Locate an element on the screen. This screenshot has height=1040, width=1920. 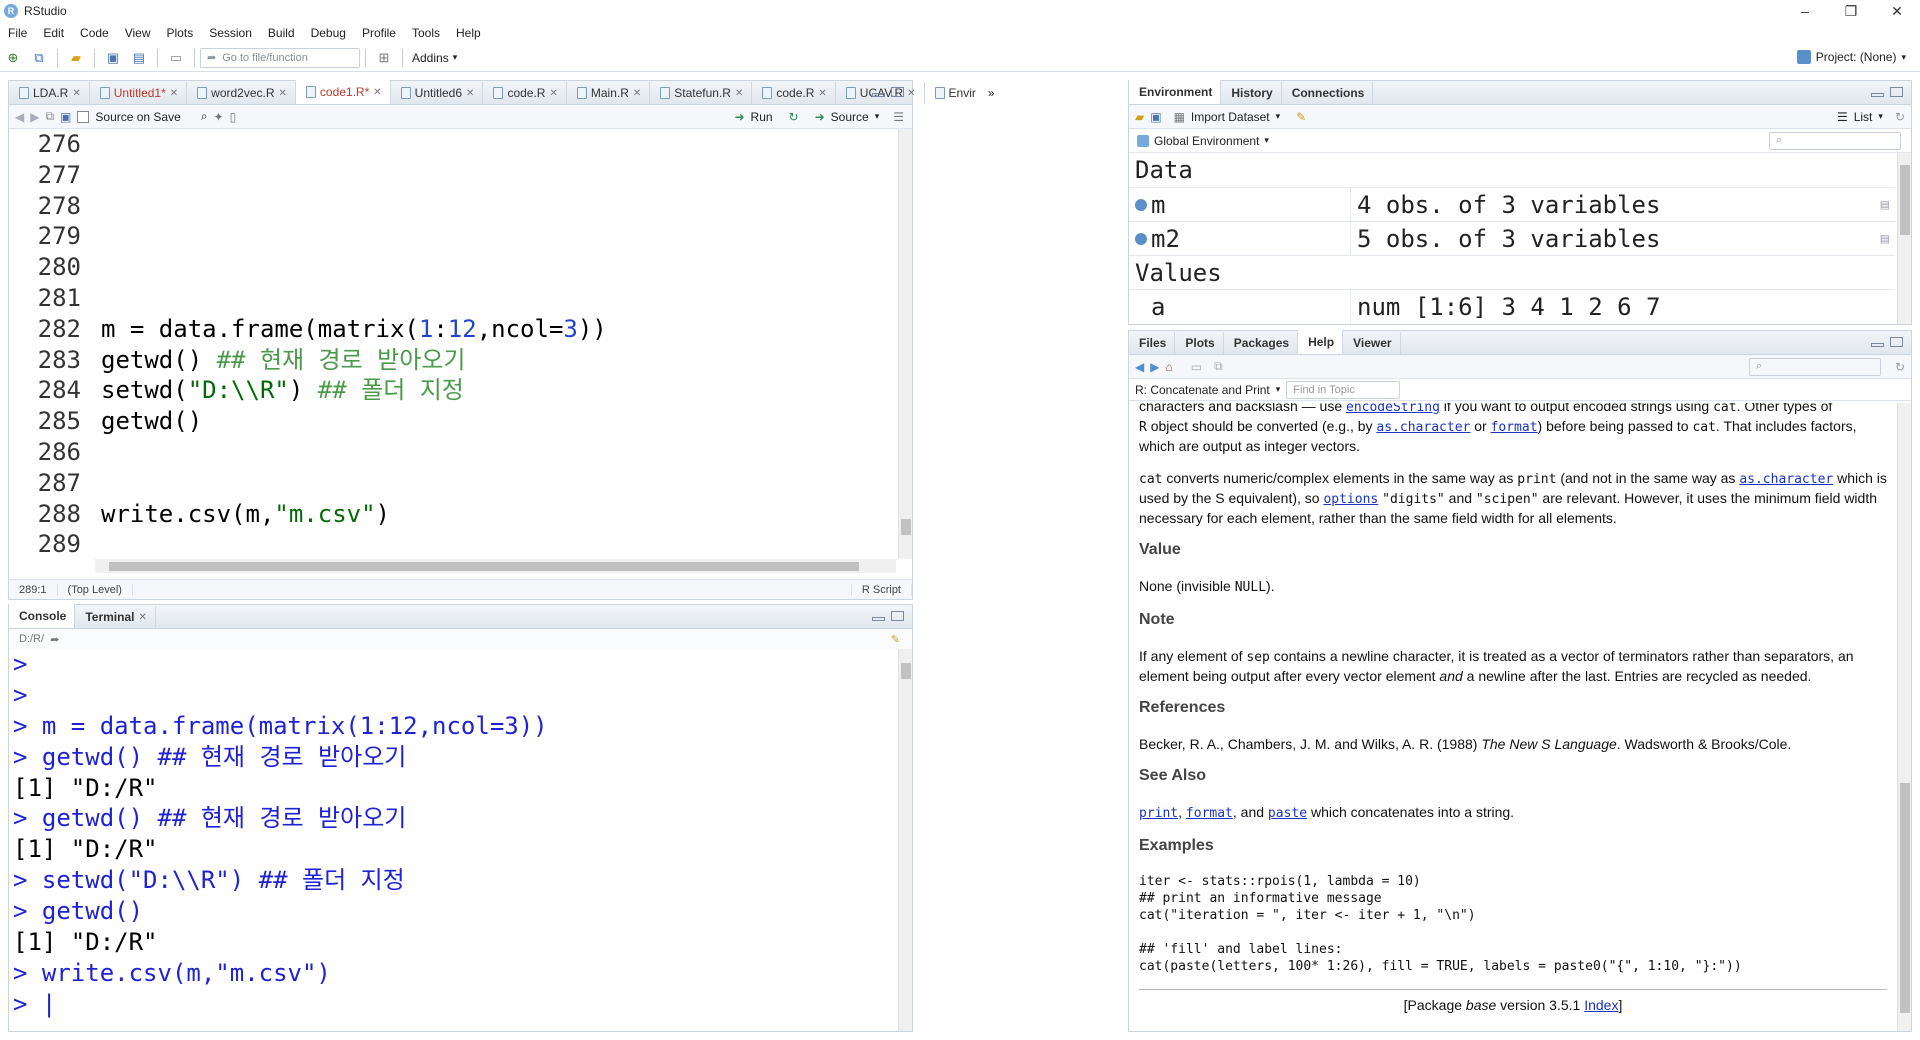
rerun-icon: ↻ is located at coordinates (794, 117).